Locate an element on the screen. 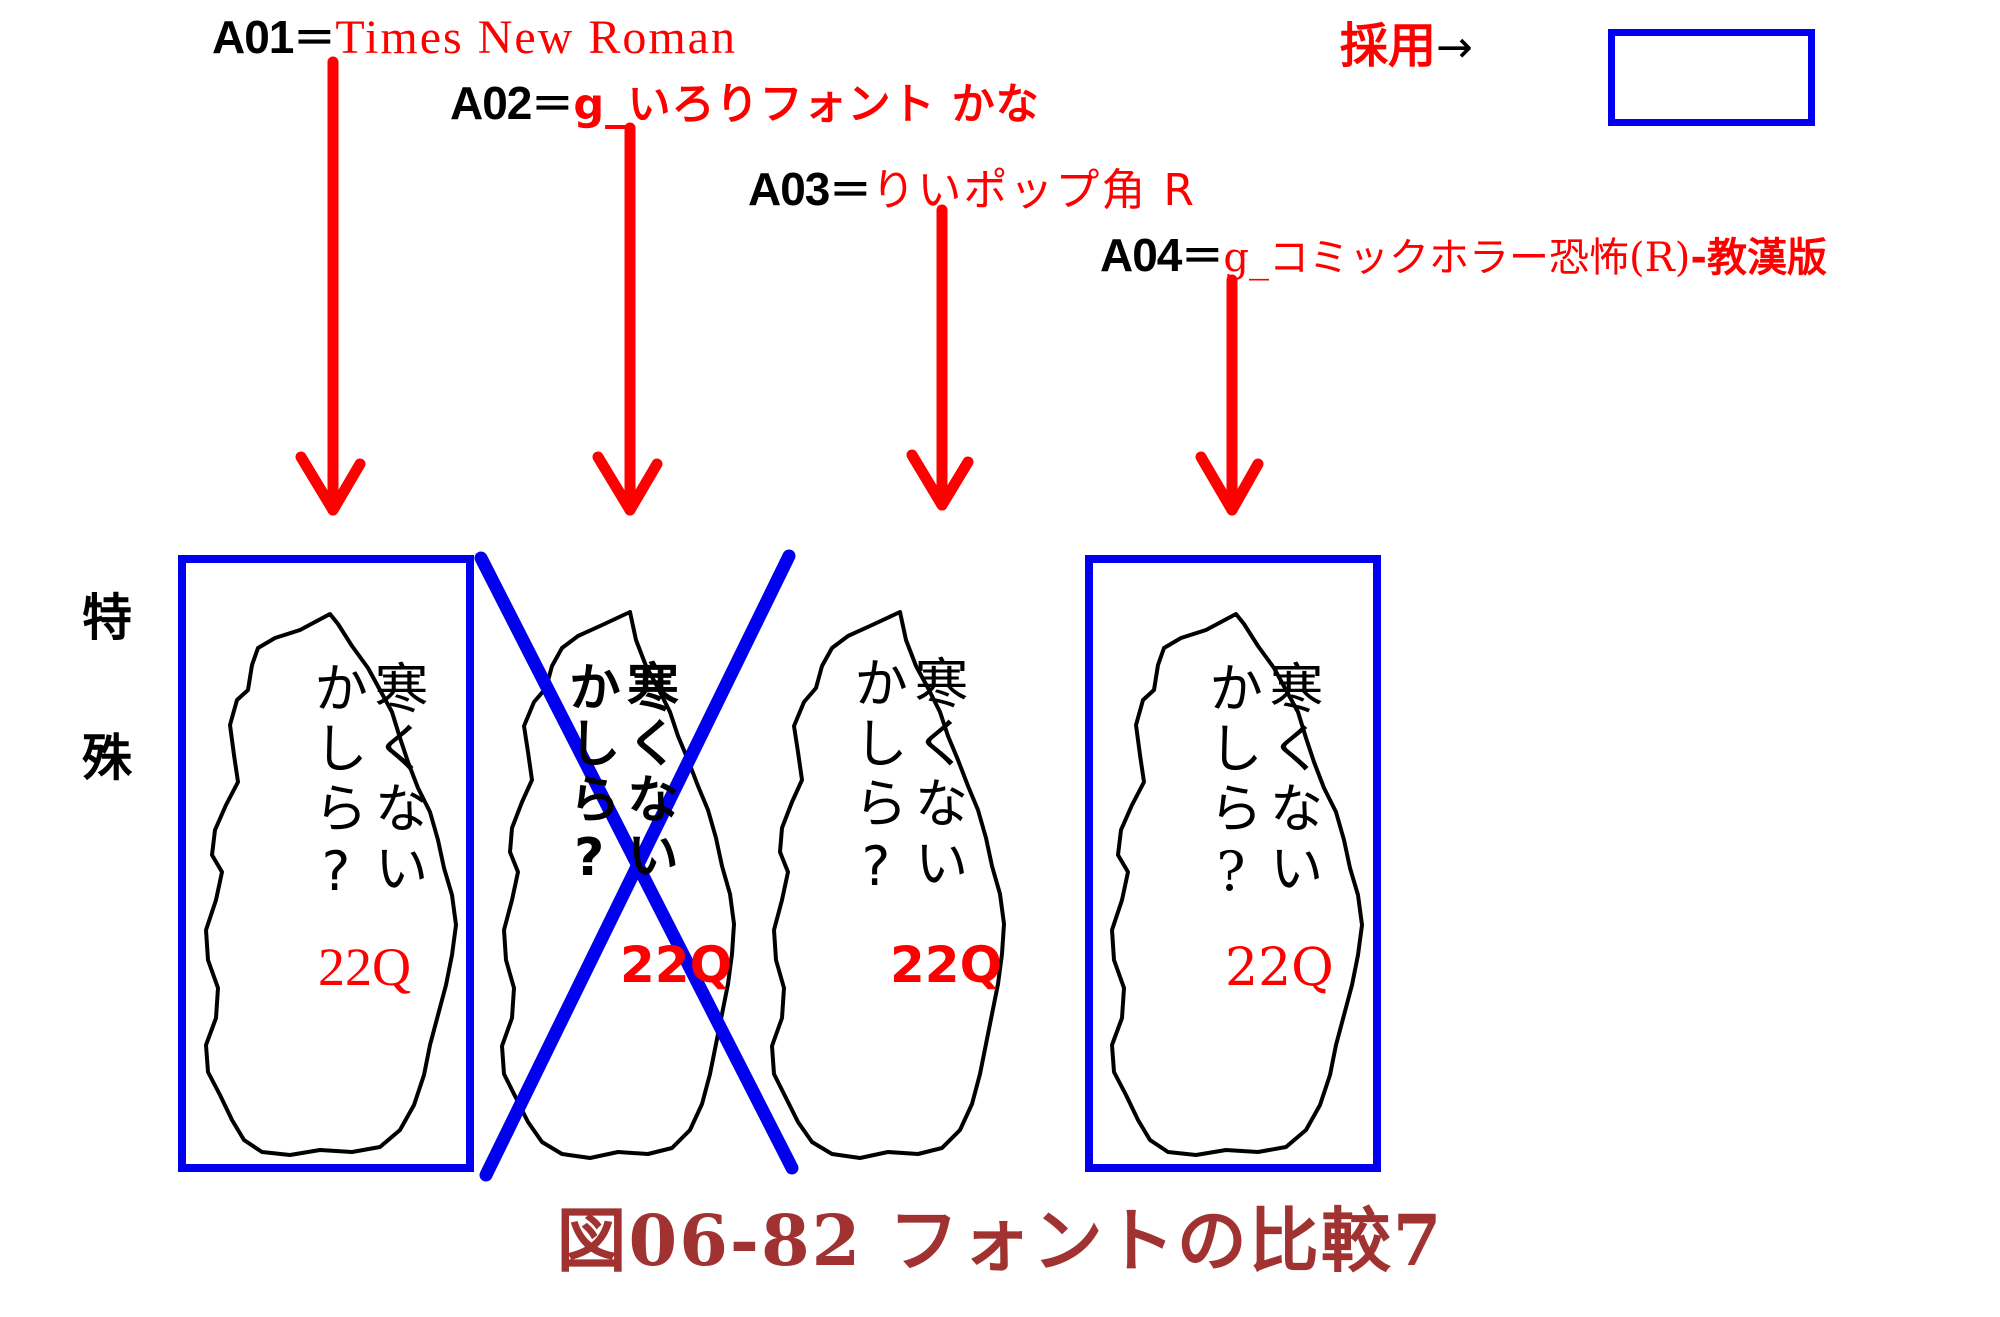 This screenshot has width=2000, height=1317. size-tag-a04: 22Q is located at coordinates (1279, 968).